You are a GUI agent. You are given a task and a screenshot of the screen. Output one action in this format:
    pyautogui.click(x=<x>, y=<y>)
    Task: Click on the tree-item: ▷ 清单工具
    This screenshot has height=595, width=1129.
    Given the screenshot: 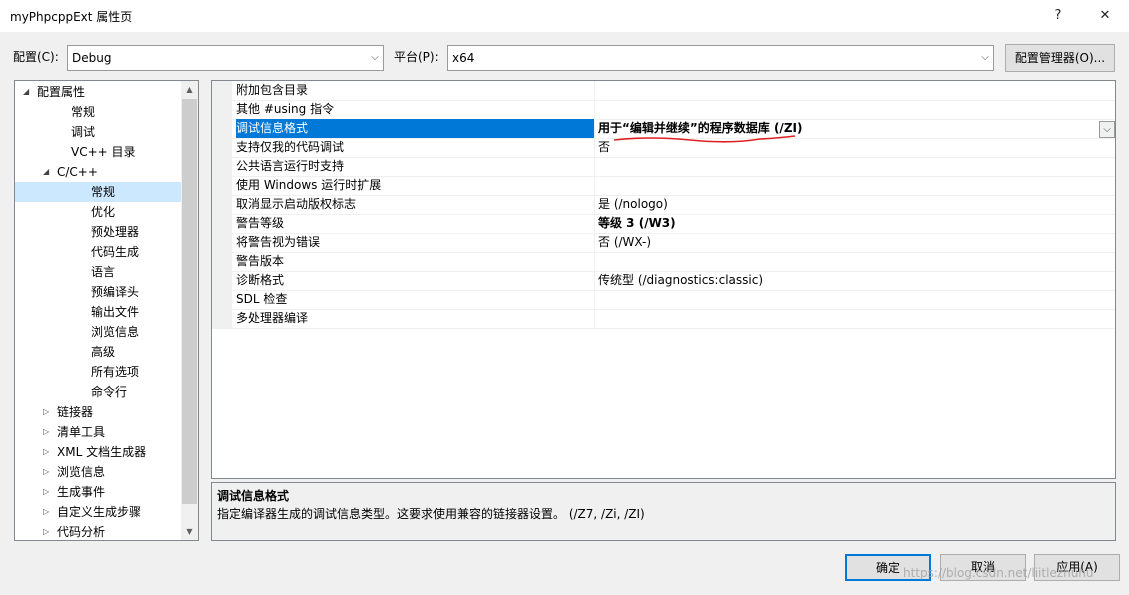 What is the action you would take?
    pyautogui.click(x=98, y=432)
    